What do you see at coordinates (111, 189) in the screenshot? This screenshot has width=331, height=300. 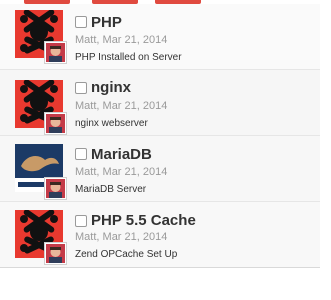 I see `item-description: MariaDB Server` at bounding box center [111, 189].